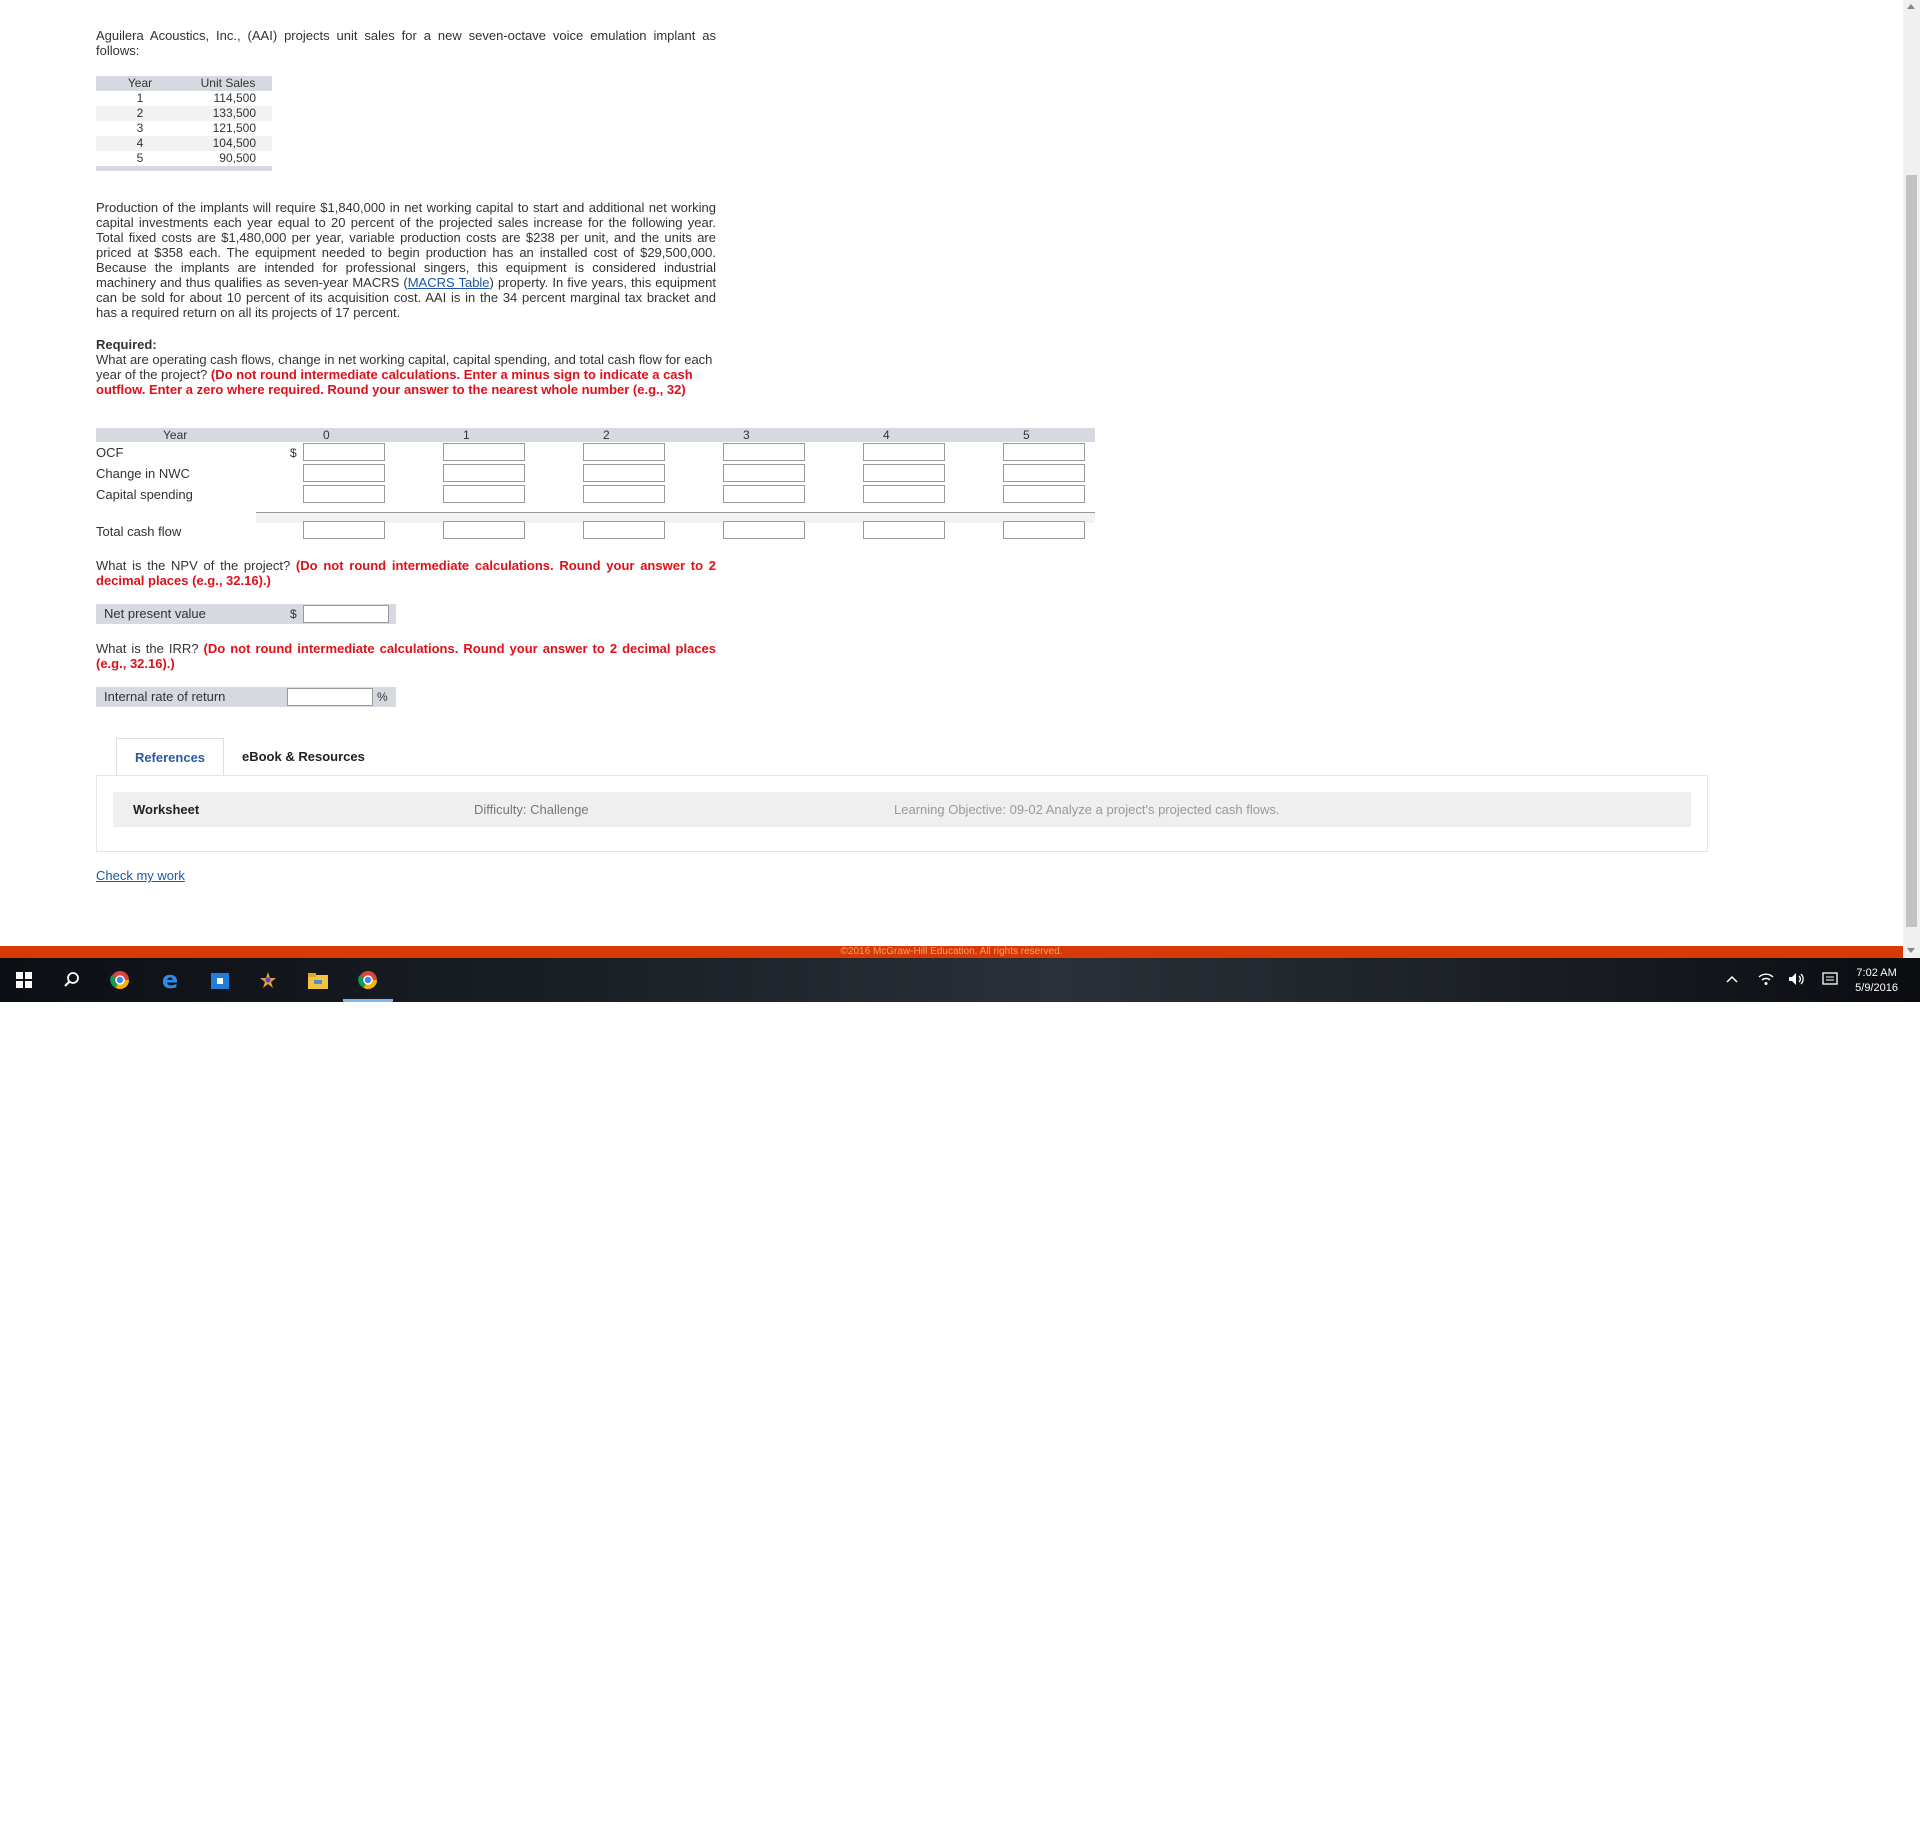 Image resolution: width=1920 pixels, height=1842 pixels. What do you see at coordinates (951, 936) in the screenshot?
I see `page-bottom-edge` at bounding box center [951, 936].